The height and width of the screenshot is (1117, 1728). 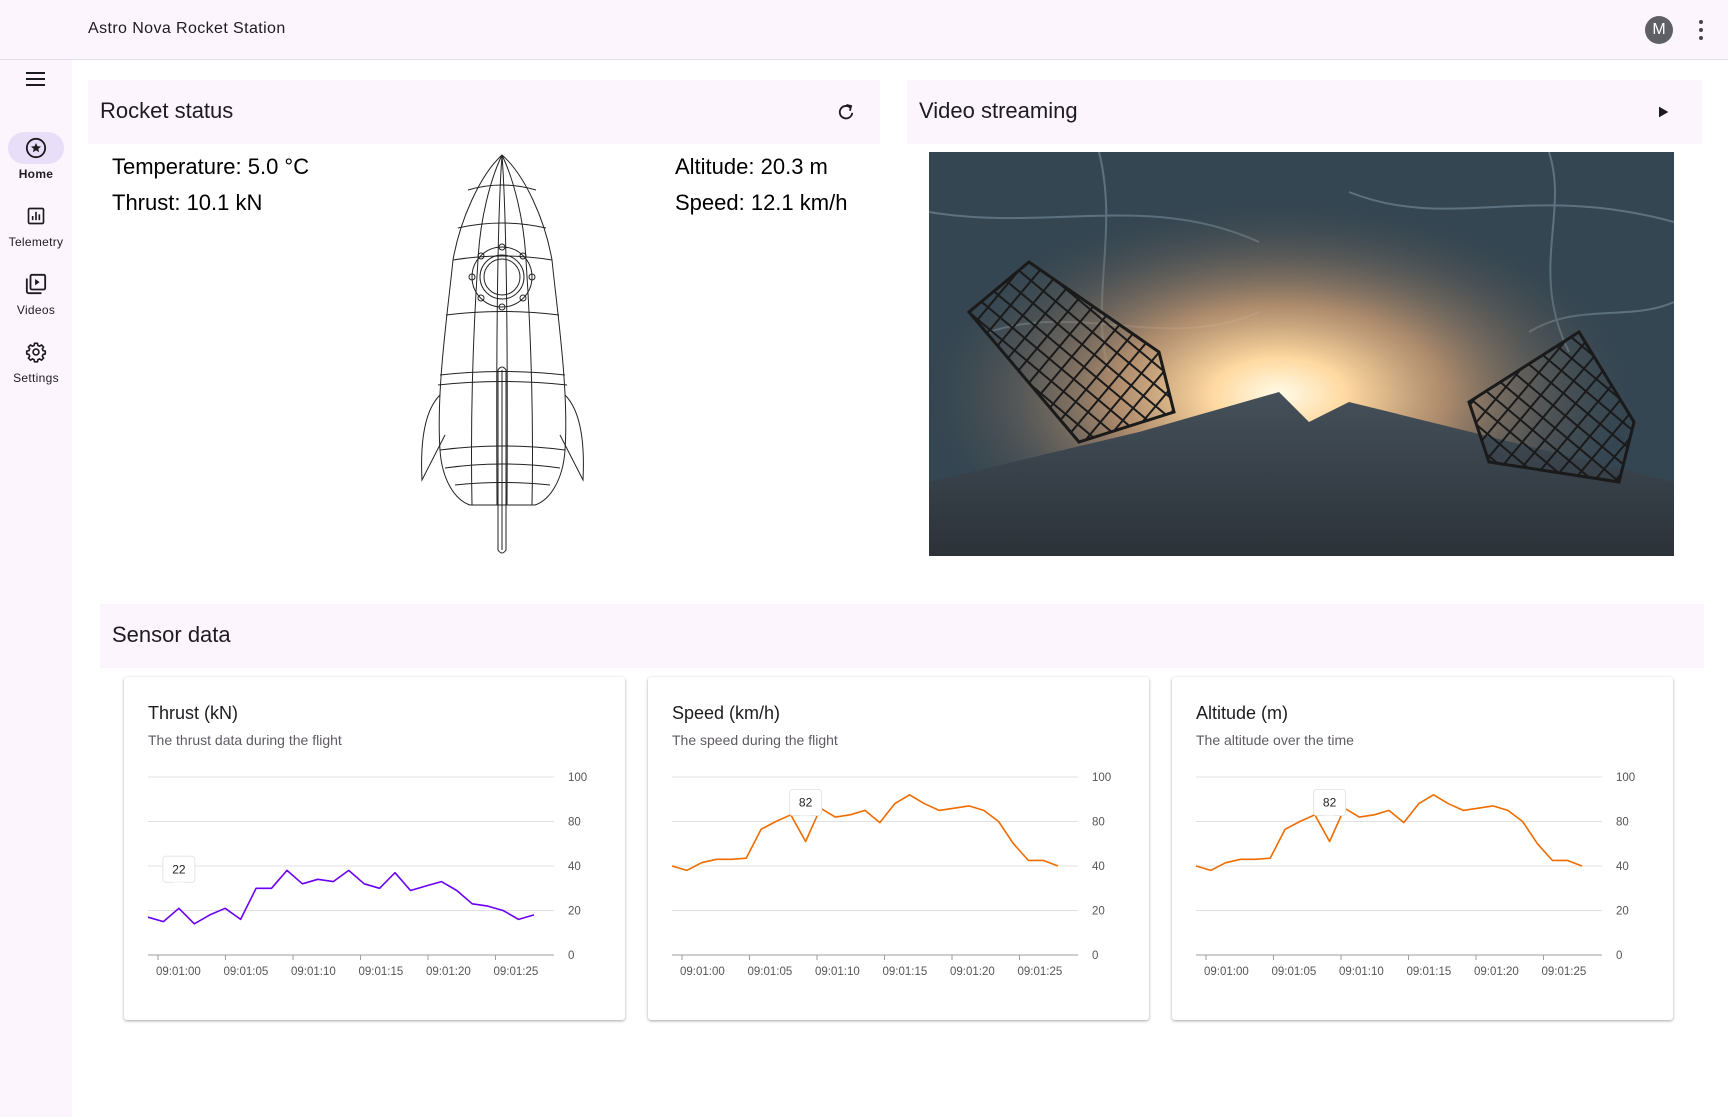 What do you see at coordinates (864, 30) in the screenshot?
I see `top-app-bar: Astro Nova Rocket Station M` at bounding box center [864, 30].